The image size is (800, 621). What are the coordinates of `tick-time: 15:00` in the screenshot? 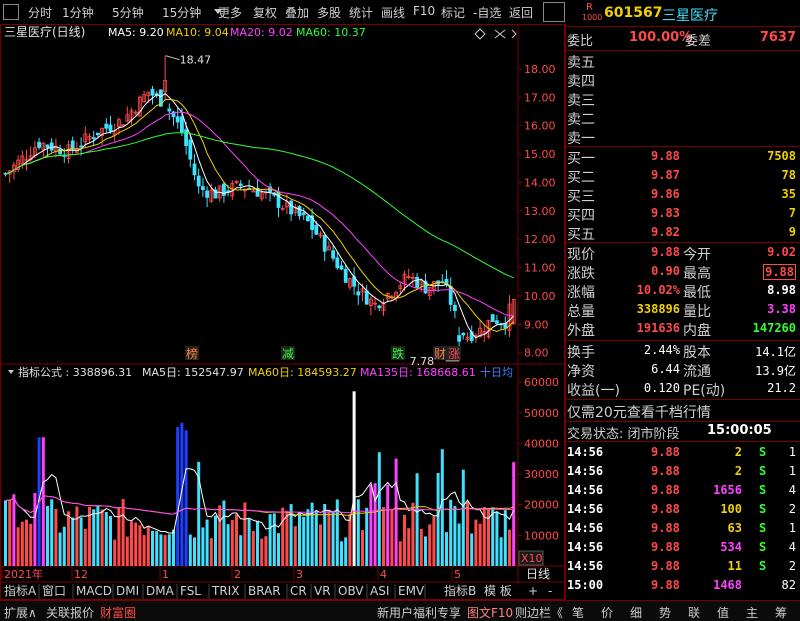 It's located at (585, 585).